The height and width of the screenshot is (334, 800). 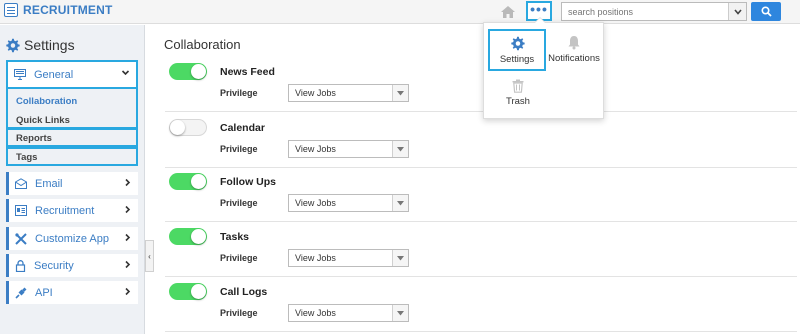 I want to click on sidebar-item-general: General, so click(x=72, y=74).